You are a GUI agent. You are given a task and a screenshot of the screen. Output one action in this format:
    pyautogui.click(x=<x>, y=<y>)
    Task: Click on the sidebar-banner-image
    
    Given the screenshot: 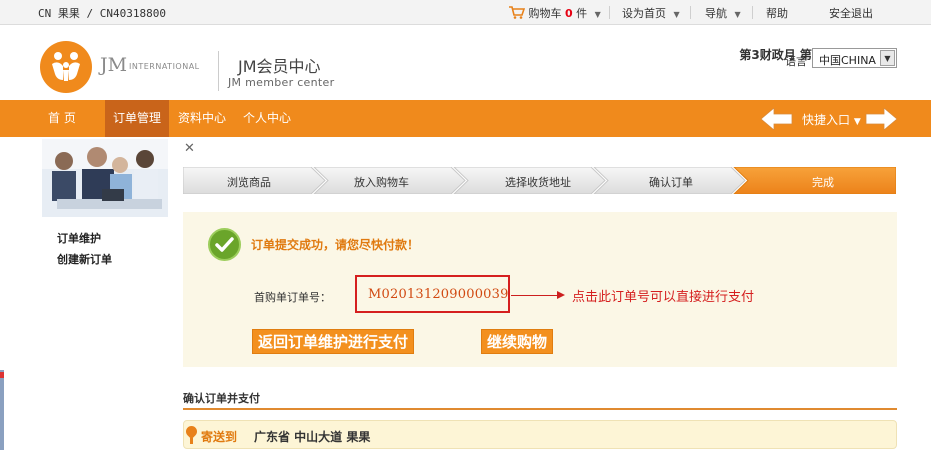 What is the action you would take?
    pyautogui.click(x=105, y=178)
    